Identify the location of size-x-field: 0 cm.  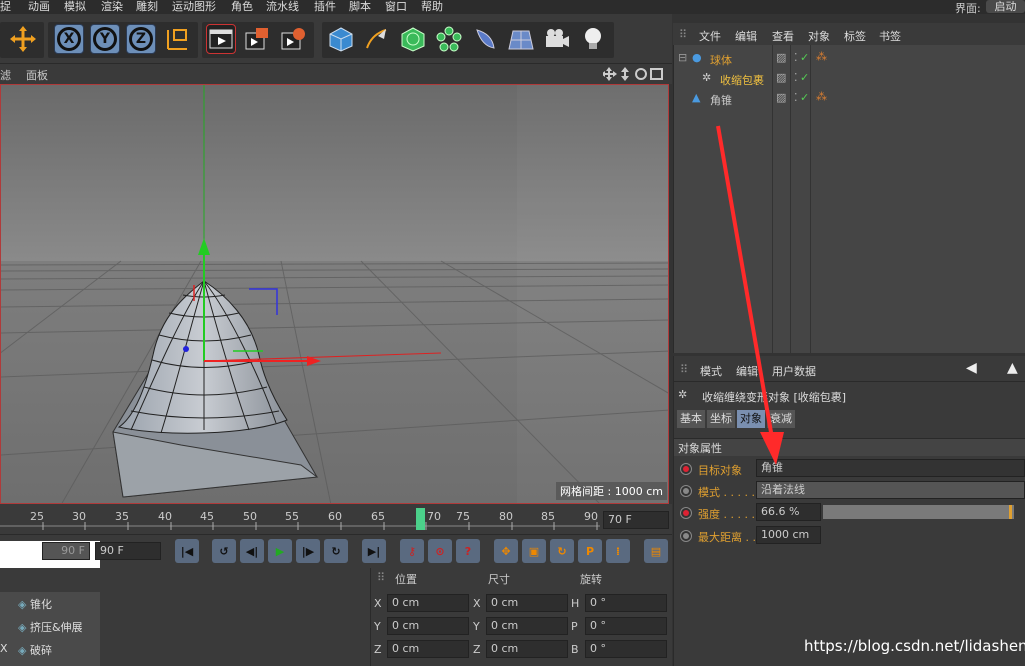
(527, 603).